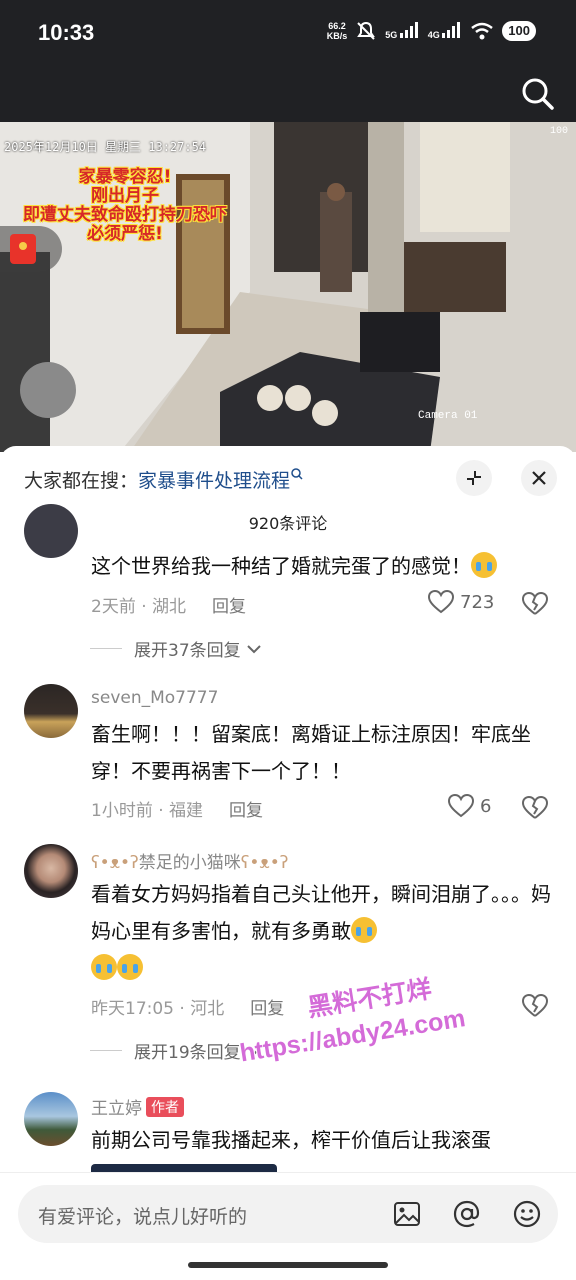  I want to click on emoji-icon, so click(527, 1214).